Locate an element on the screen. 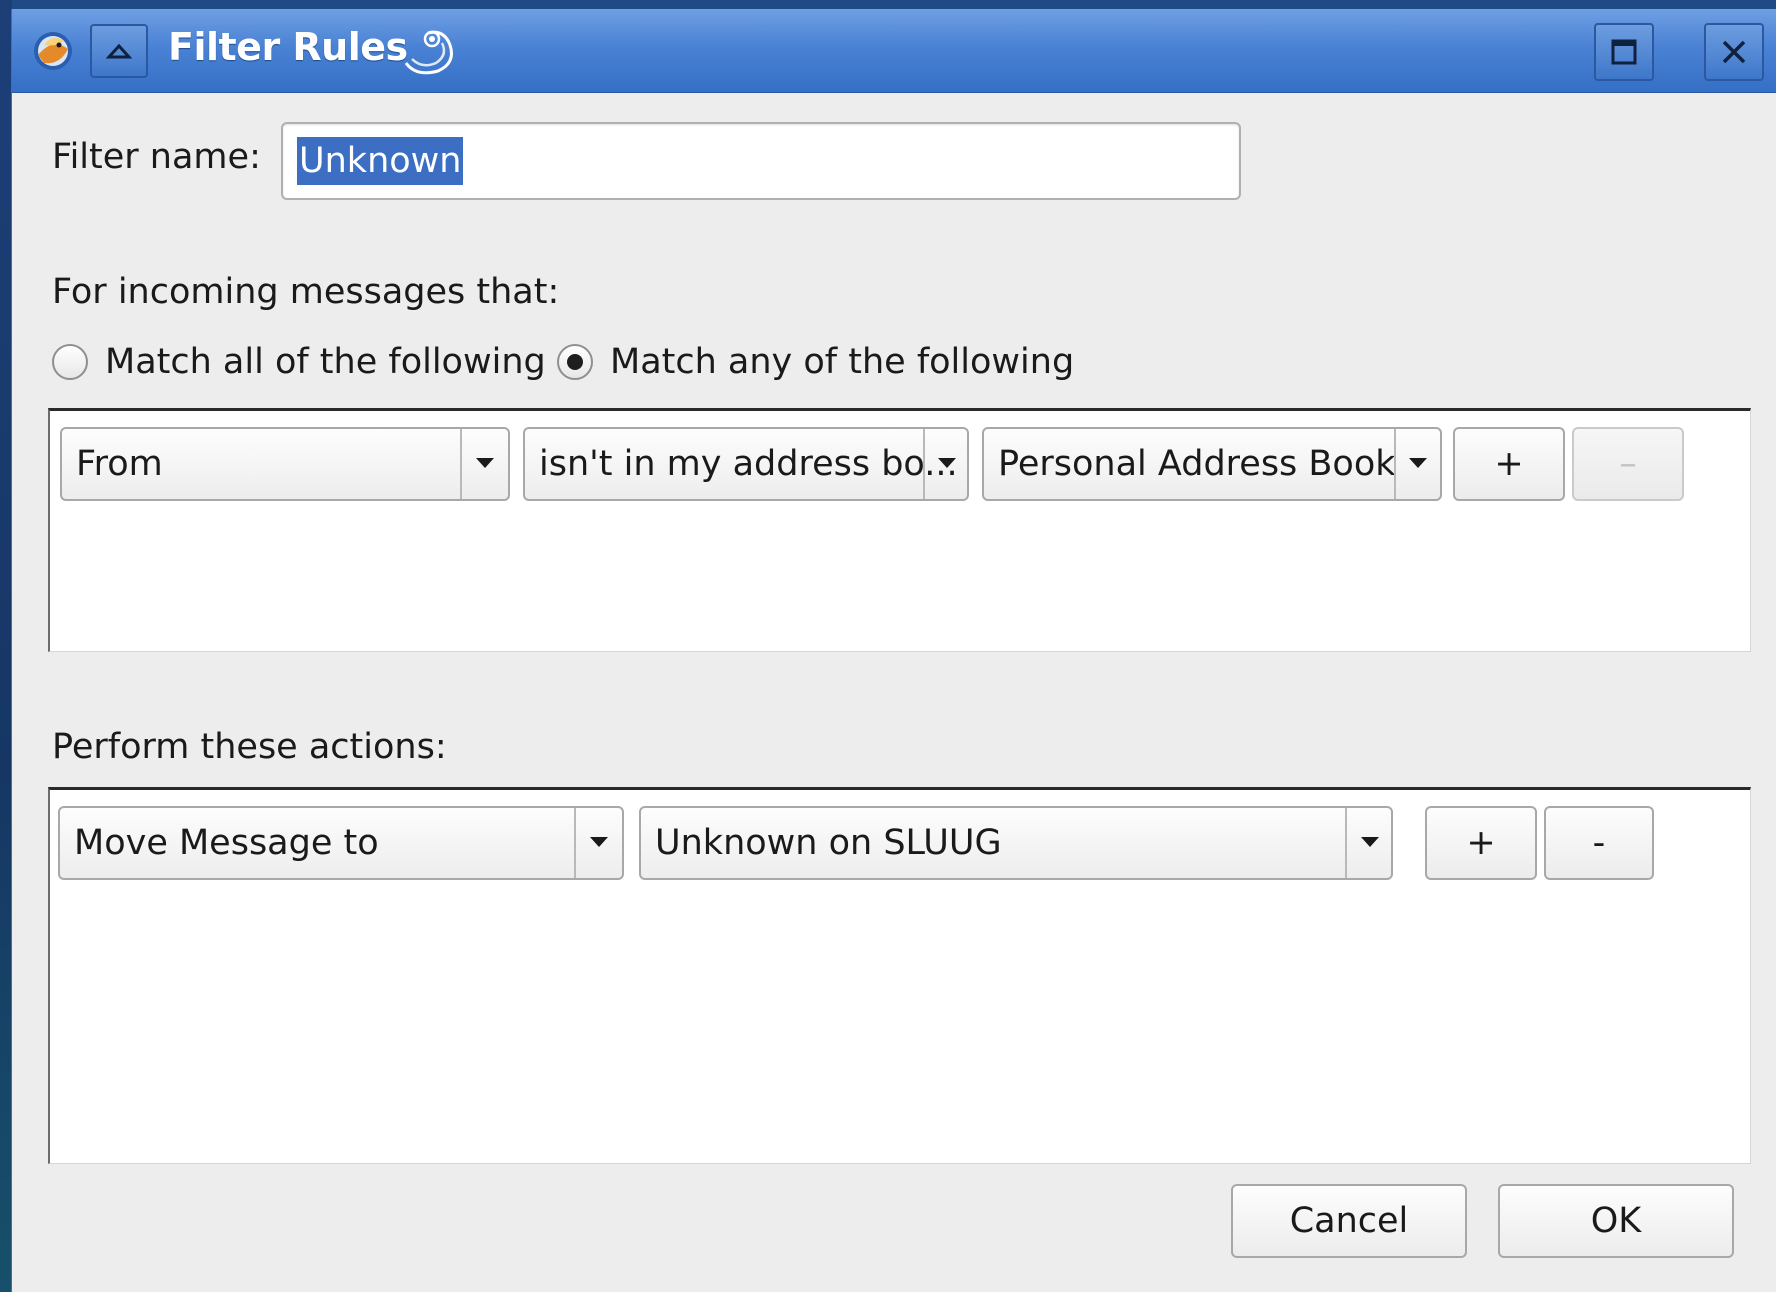 The image size is (1776, 1292). cancel-button: Cancel is located at coordinates (1349, 1221).